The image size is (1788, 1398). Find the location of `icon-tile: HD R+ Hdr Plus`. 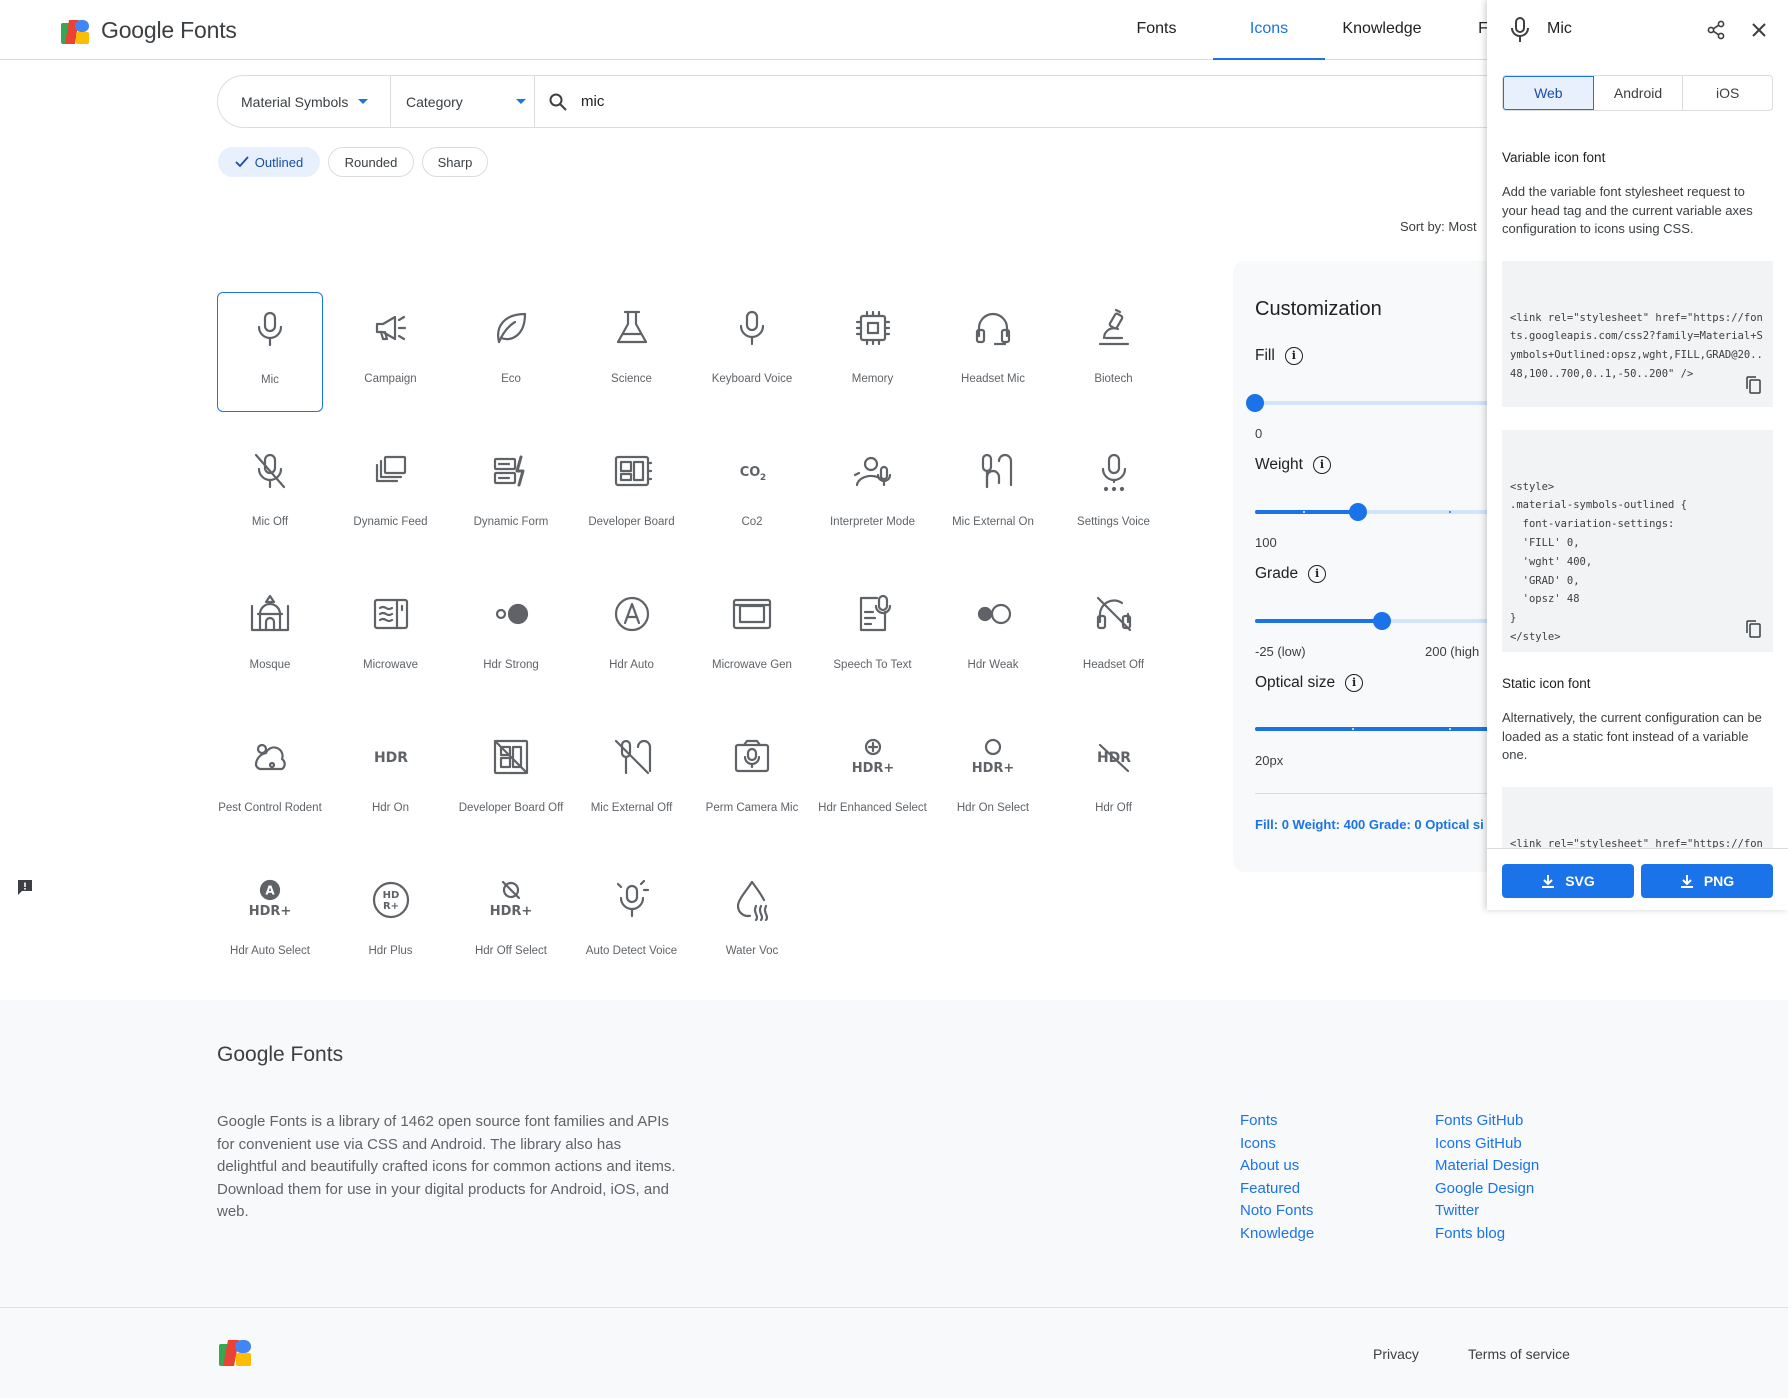

icon-tile: HD R+ Hdr Plus is located at coordinates (391, 924).